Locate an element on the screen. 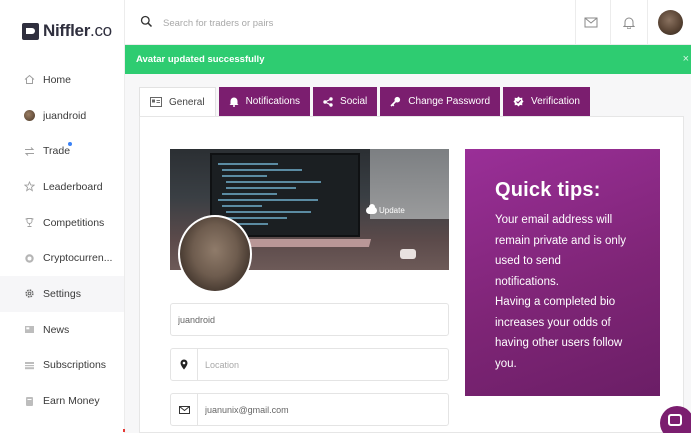 Image resolution: width=691 pixels, height=433 pixels. update-cover-button: Update is located at coordinates (396, 210).